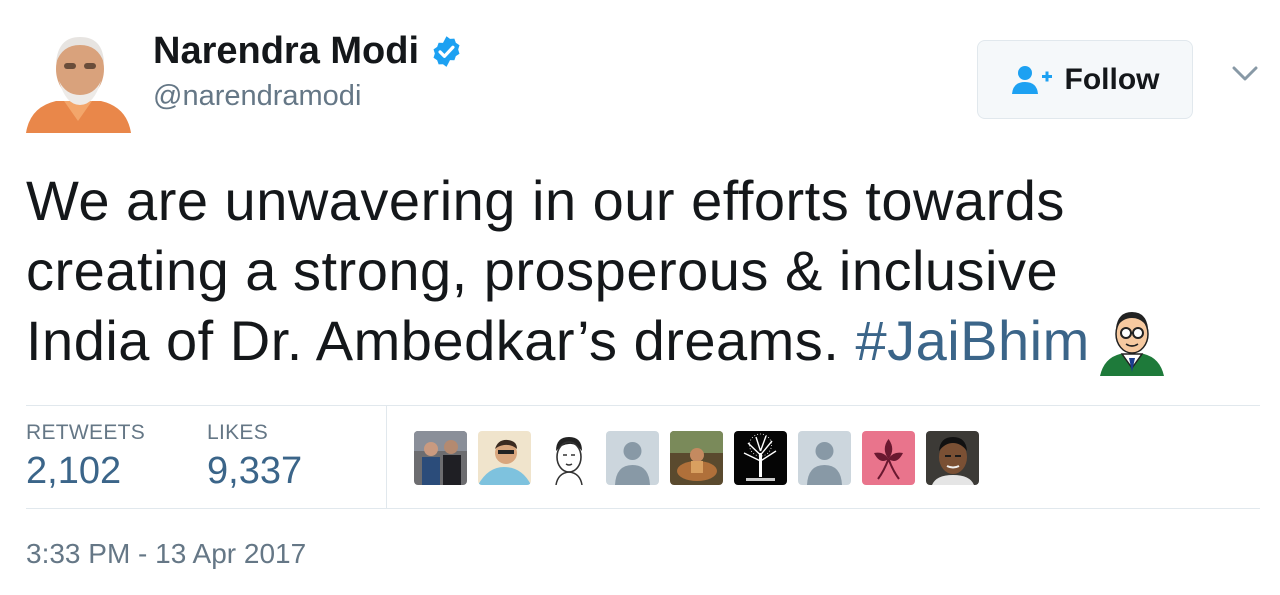 The height and width of the screenshot is (595, 1280). Describe the element at coordinates (545, 200) in the screenshot. I see `tweet-text-line: We are unwavering in our efforts towards` at that location.